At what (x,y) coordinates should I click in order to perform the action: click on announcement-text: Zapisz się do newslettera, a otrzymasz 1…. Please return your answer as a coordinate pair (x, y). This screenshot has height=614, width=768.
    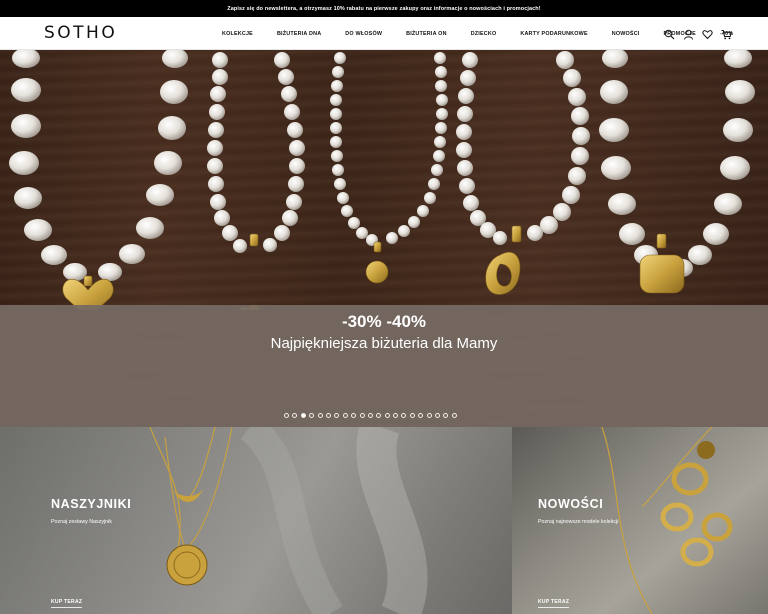
    Looking at the image, I should click on (384, 8).